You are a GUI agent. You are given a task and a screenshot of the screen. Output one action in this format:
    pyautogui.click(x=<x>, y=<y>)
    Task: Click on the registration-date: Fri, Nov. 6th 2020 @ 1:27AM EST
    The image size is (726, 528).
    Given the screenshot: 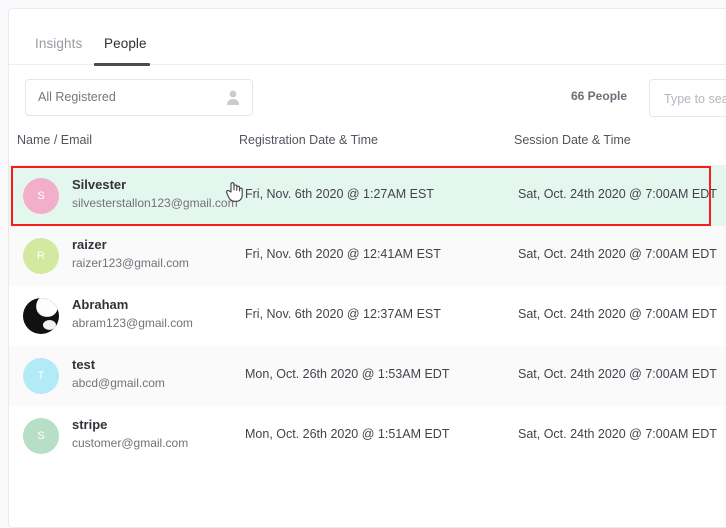 What is the action you would take?
    pyautogui.click(x=339, y=194)
    